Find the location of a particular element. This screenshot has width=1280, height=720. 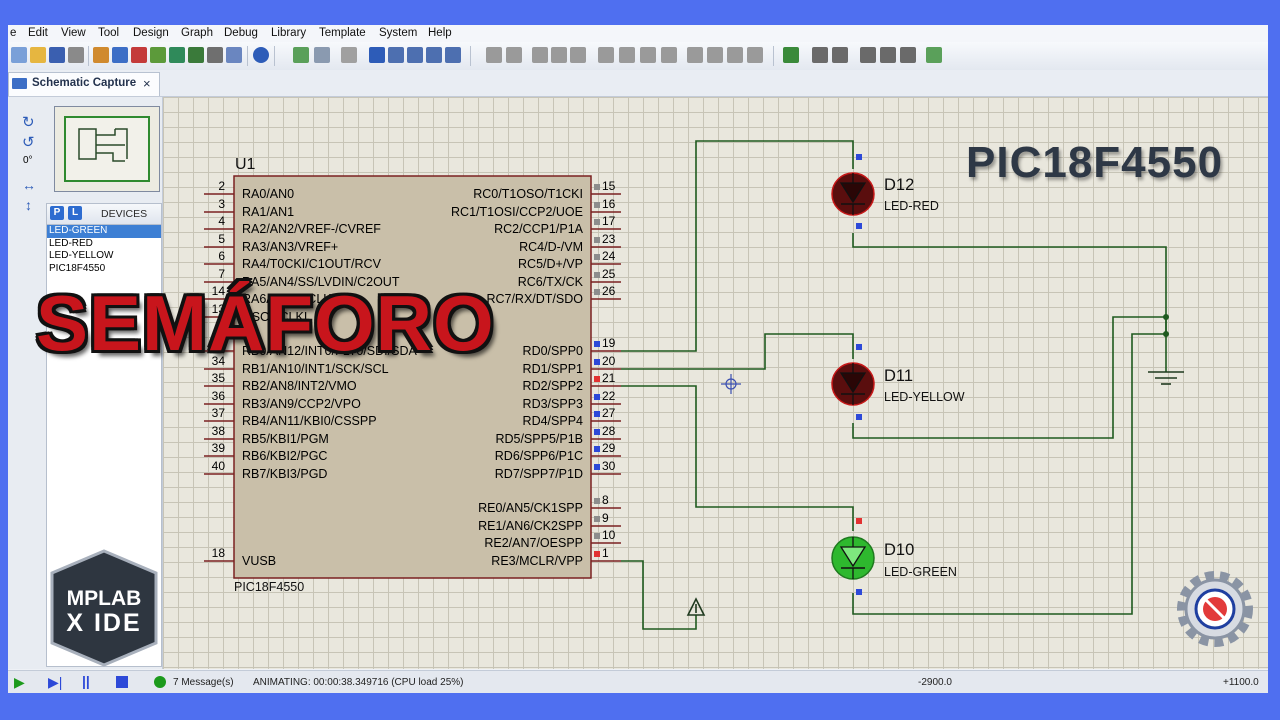

svg-text: 19 is located at coordinates (609, 343).